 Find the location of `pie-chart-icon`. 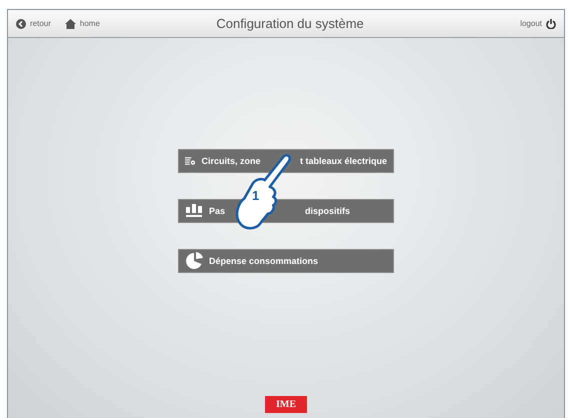

pie-chart-icon is located at coordinates (194, 261).